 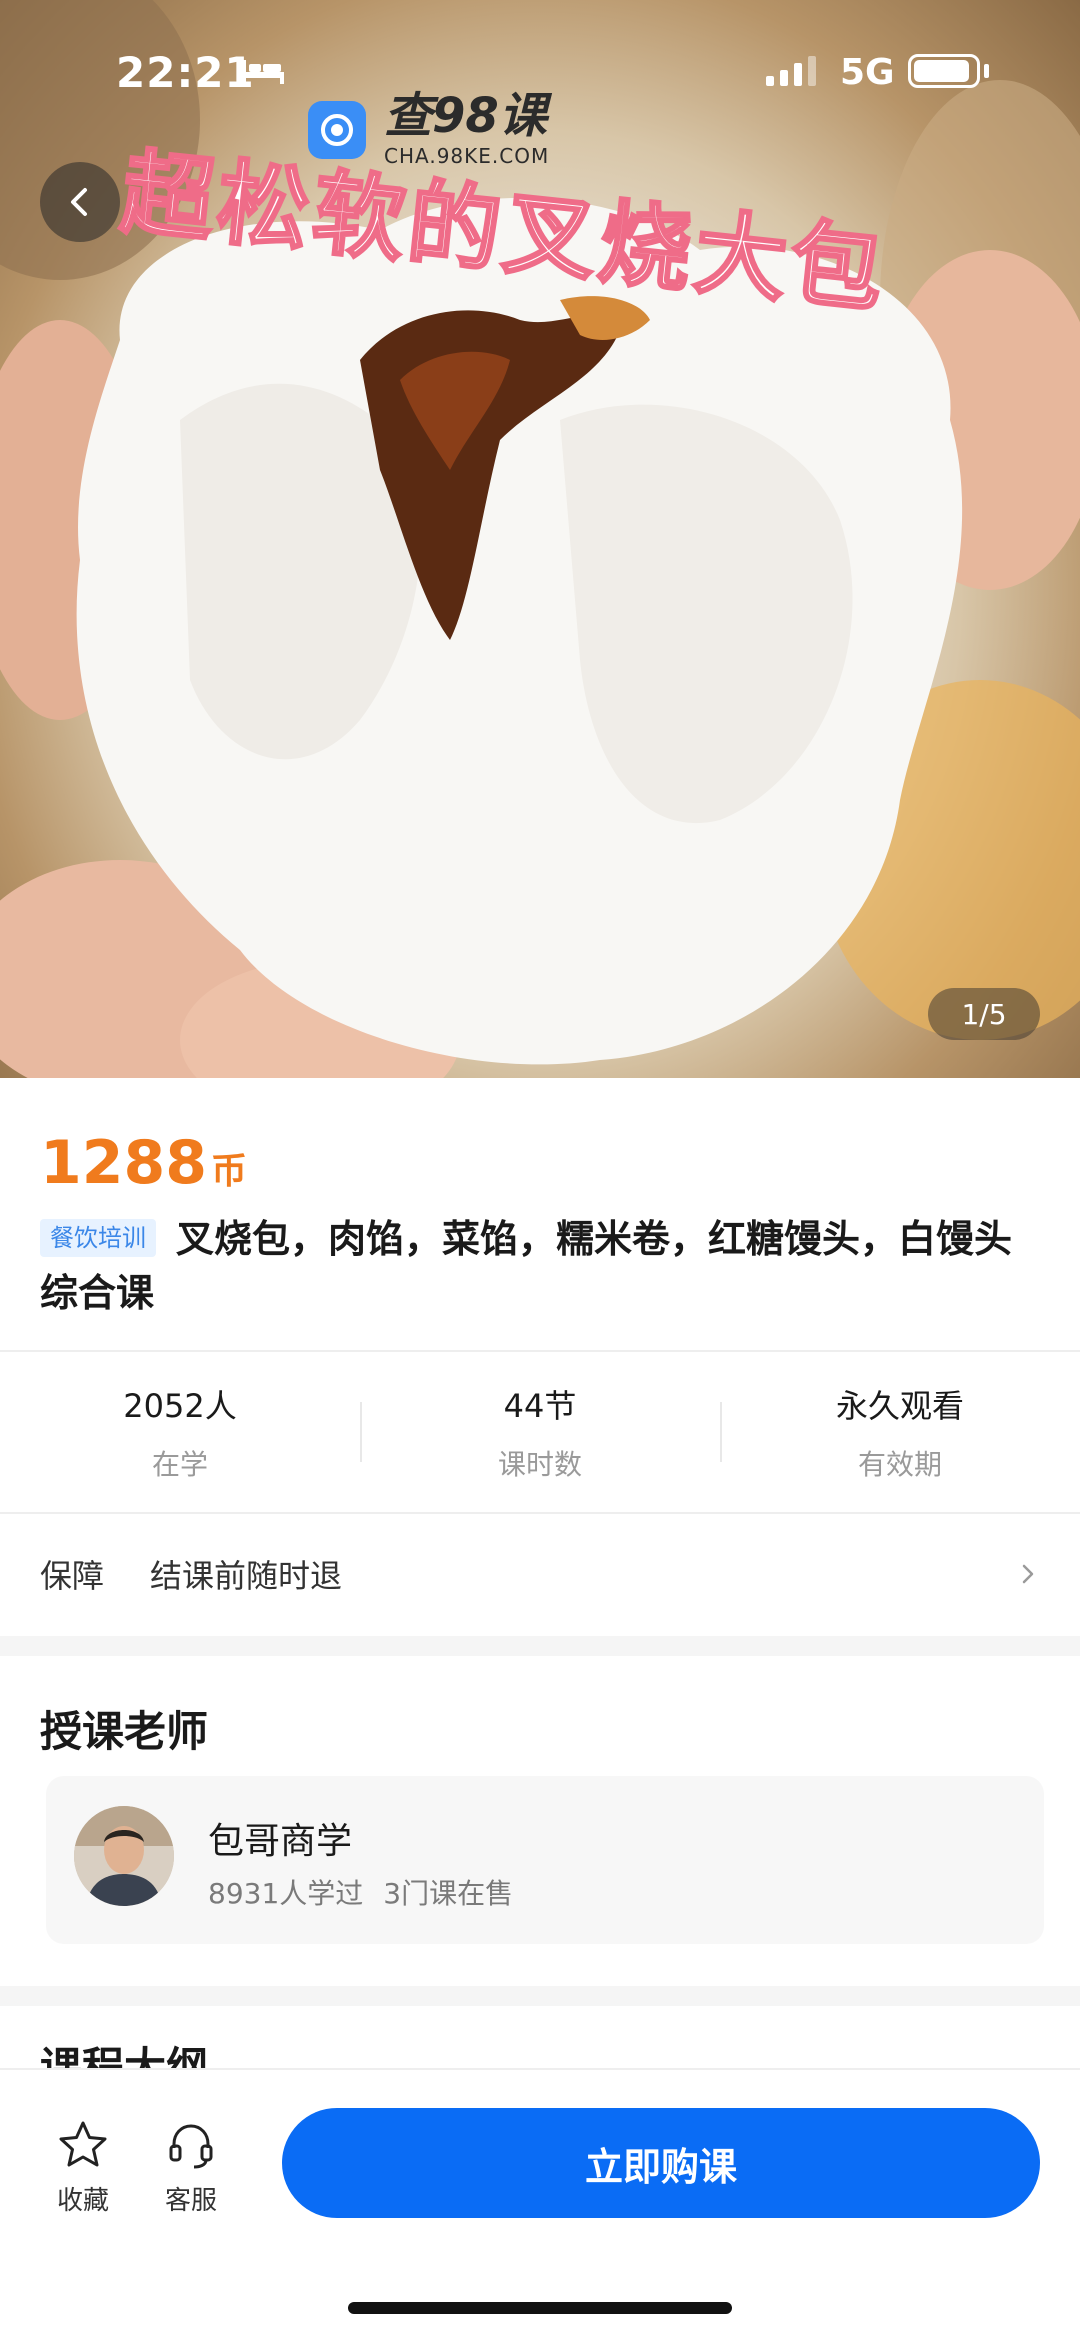 I want to click on teacher-section-title: 授课老师, so click(x=124, y=1731).